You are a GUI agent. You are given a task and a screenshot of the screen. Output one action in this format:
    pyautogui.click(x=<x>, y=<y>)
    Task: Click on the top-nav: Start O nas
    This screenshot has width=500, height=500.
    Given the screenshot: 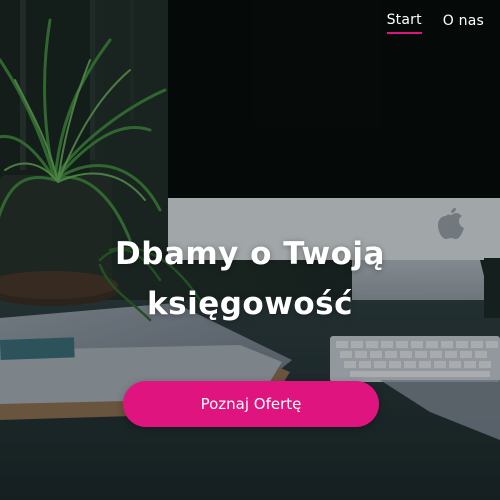 What is the action you would take?
    pyautogui.click(x=435, y=23)
    